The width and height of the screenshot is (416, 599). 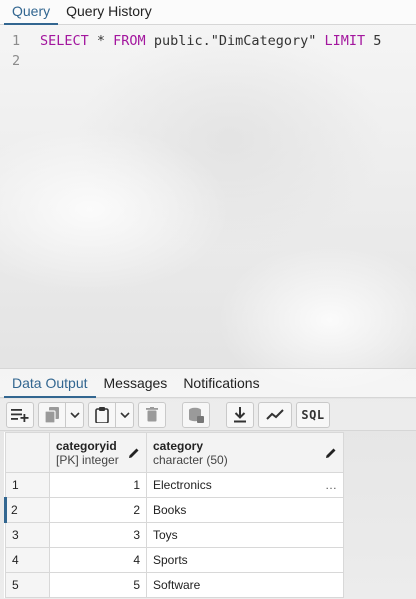 What do you see at coordinates (245, 452) in the screenshot?
I see `column-header-category: category character (50)` at bounding box center [245, 452].